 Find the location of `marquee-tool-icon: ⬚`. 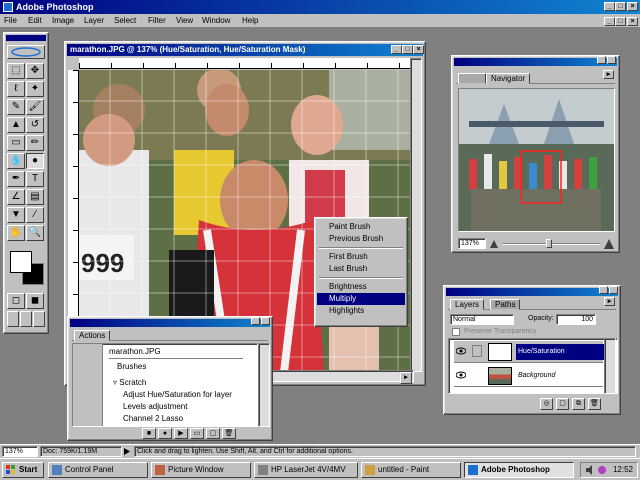

marquee-tool-icon: ⬚ is located at coordinates (16, 71).